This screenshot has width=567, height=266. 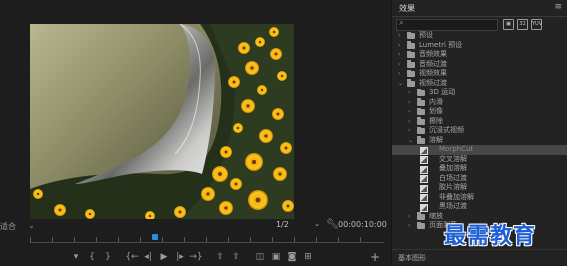 I want to click on tree-item-label: 沉浸式视频, so click(x=446, y=130).